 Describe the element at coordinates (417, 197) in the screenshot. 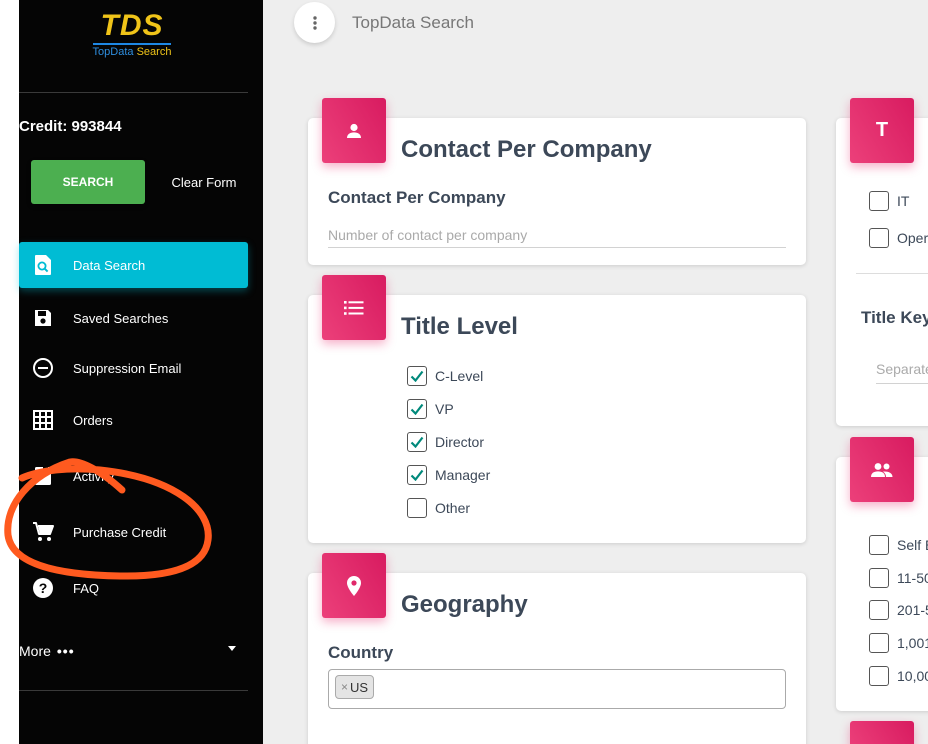

I see `contact-per-company-label: Contact Per Company` at that location.